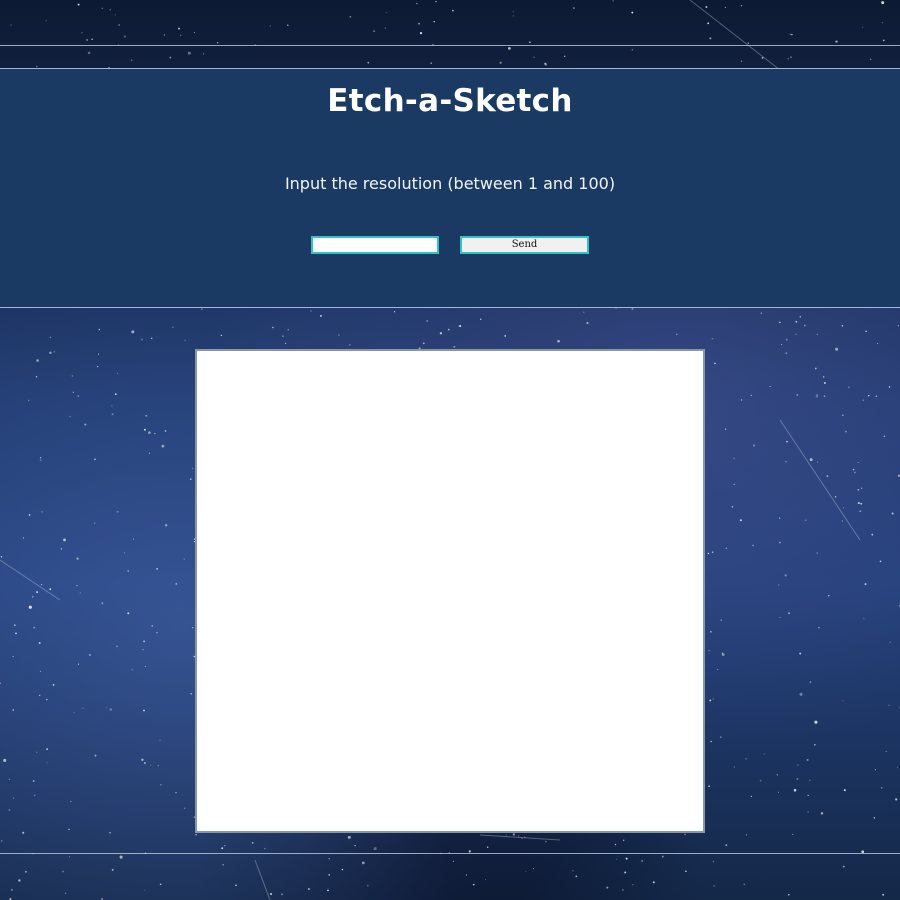 The width and height of the screenshot is (900, 900). Describe the element at coordinates (524, 245) in the screenshot. I see `send-button: Send` at that location.